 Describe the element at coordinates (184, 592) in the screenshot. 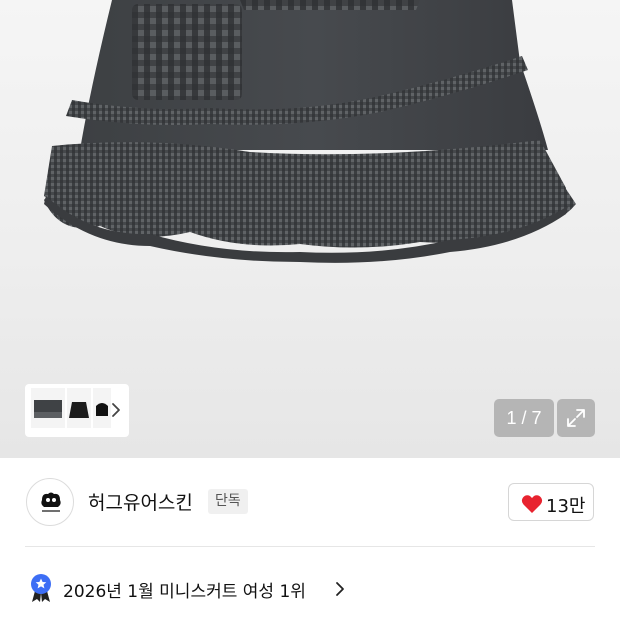

I see `ranking-text: 2026년 1월 미니스커트 여성 1위` at that location.